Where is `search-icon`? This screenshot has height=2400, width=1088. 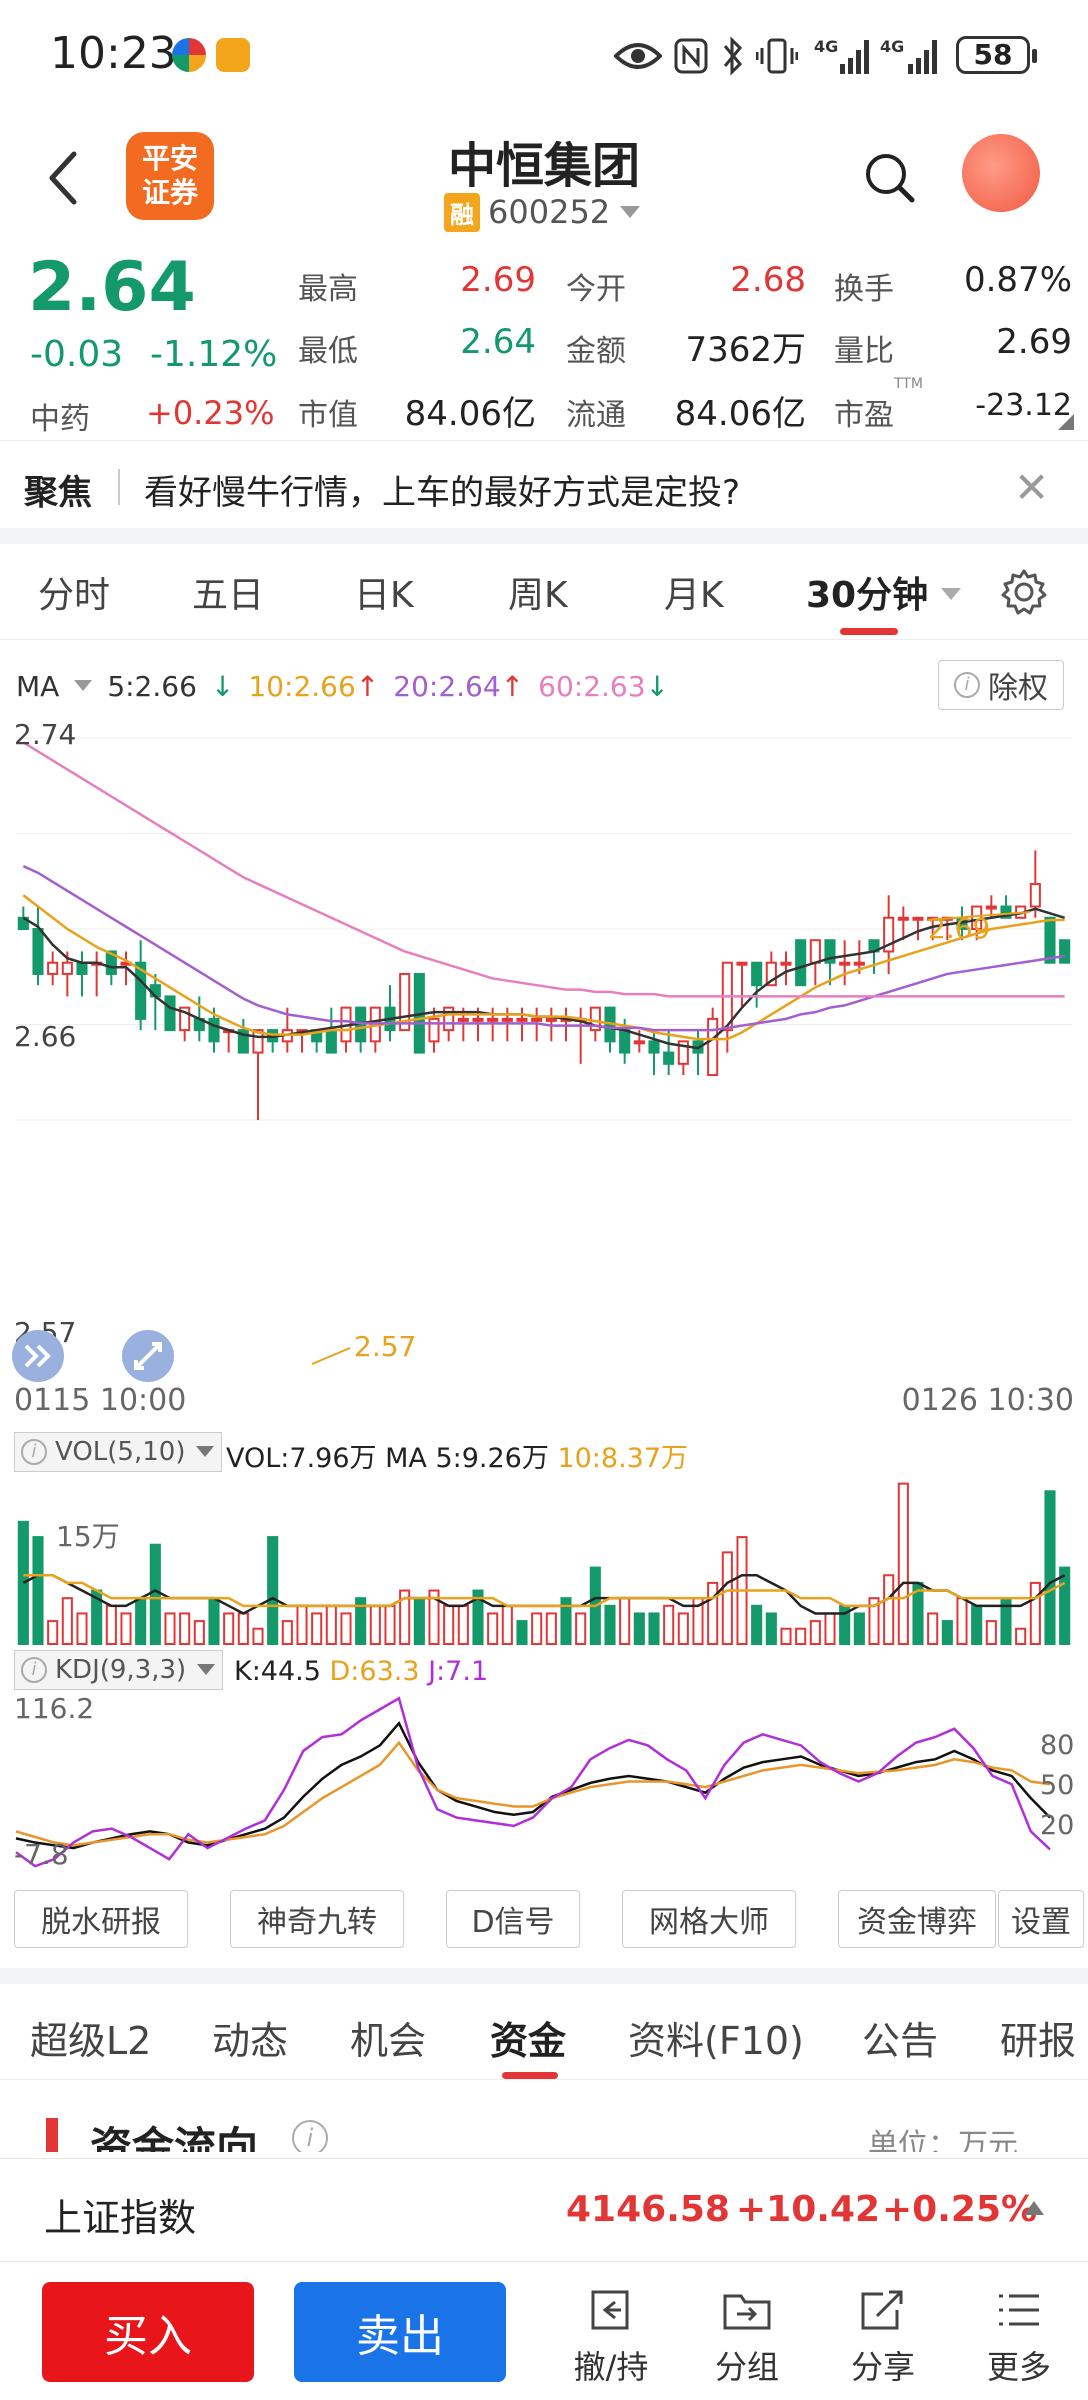 search-icon is located at coordinates (890, 178).